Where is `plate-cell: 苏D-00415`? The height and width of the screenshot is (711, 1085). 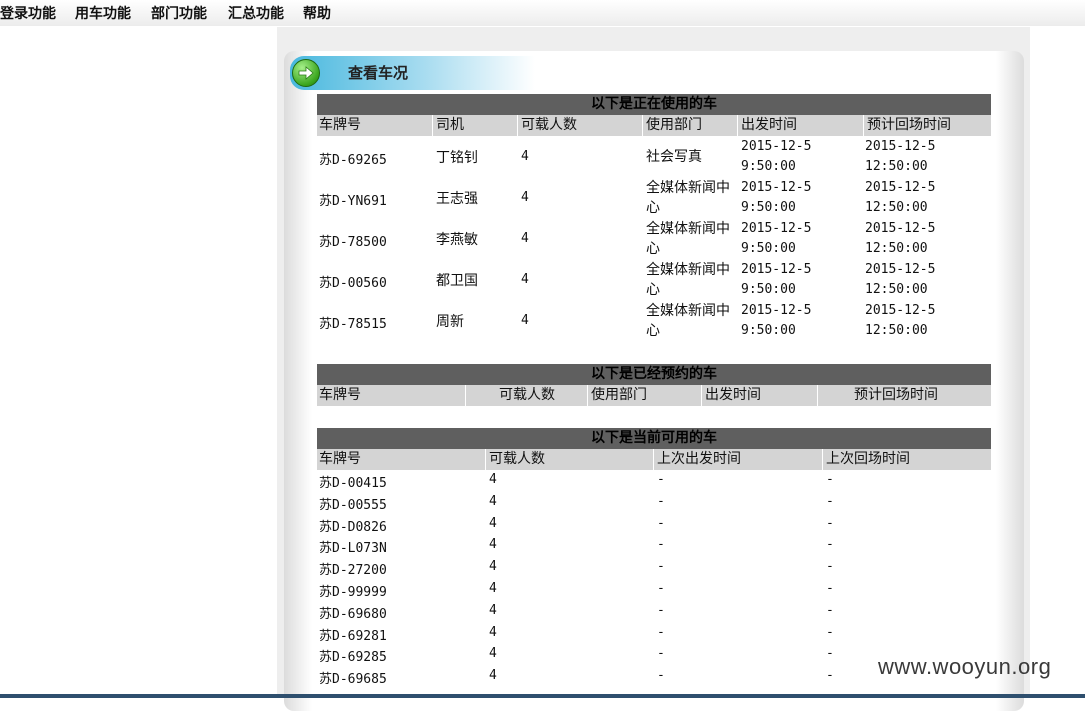
plate-cell: 苏D-00415 is located at coordinates (353, 483).